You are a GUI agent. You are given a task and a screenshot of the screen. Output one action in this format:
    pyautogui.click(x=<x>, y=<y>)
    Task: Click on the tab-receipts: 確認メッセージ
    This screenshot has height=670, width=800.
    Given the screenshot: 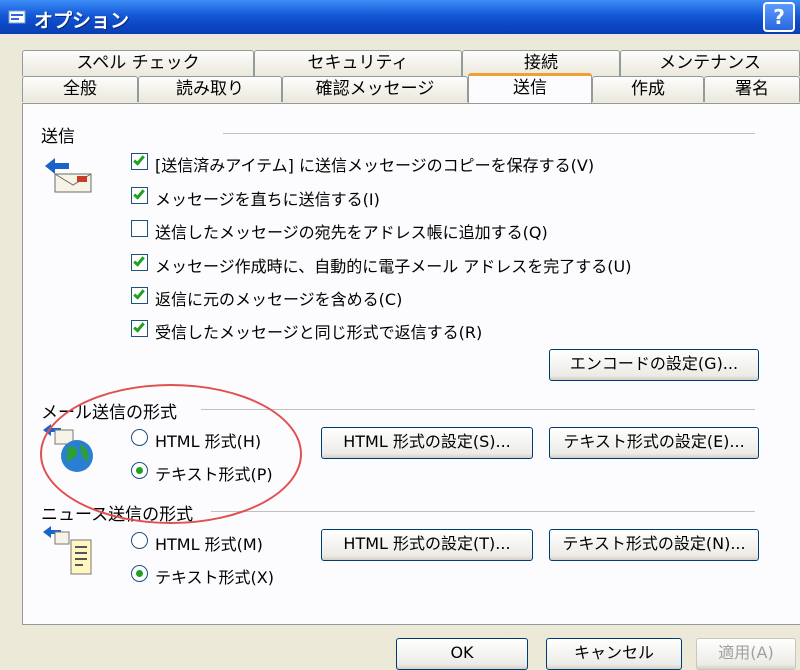 What is the action you would take?
    pyautogui.click(x=375, y=89)
    